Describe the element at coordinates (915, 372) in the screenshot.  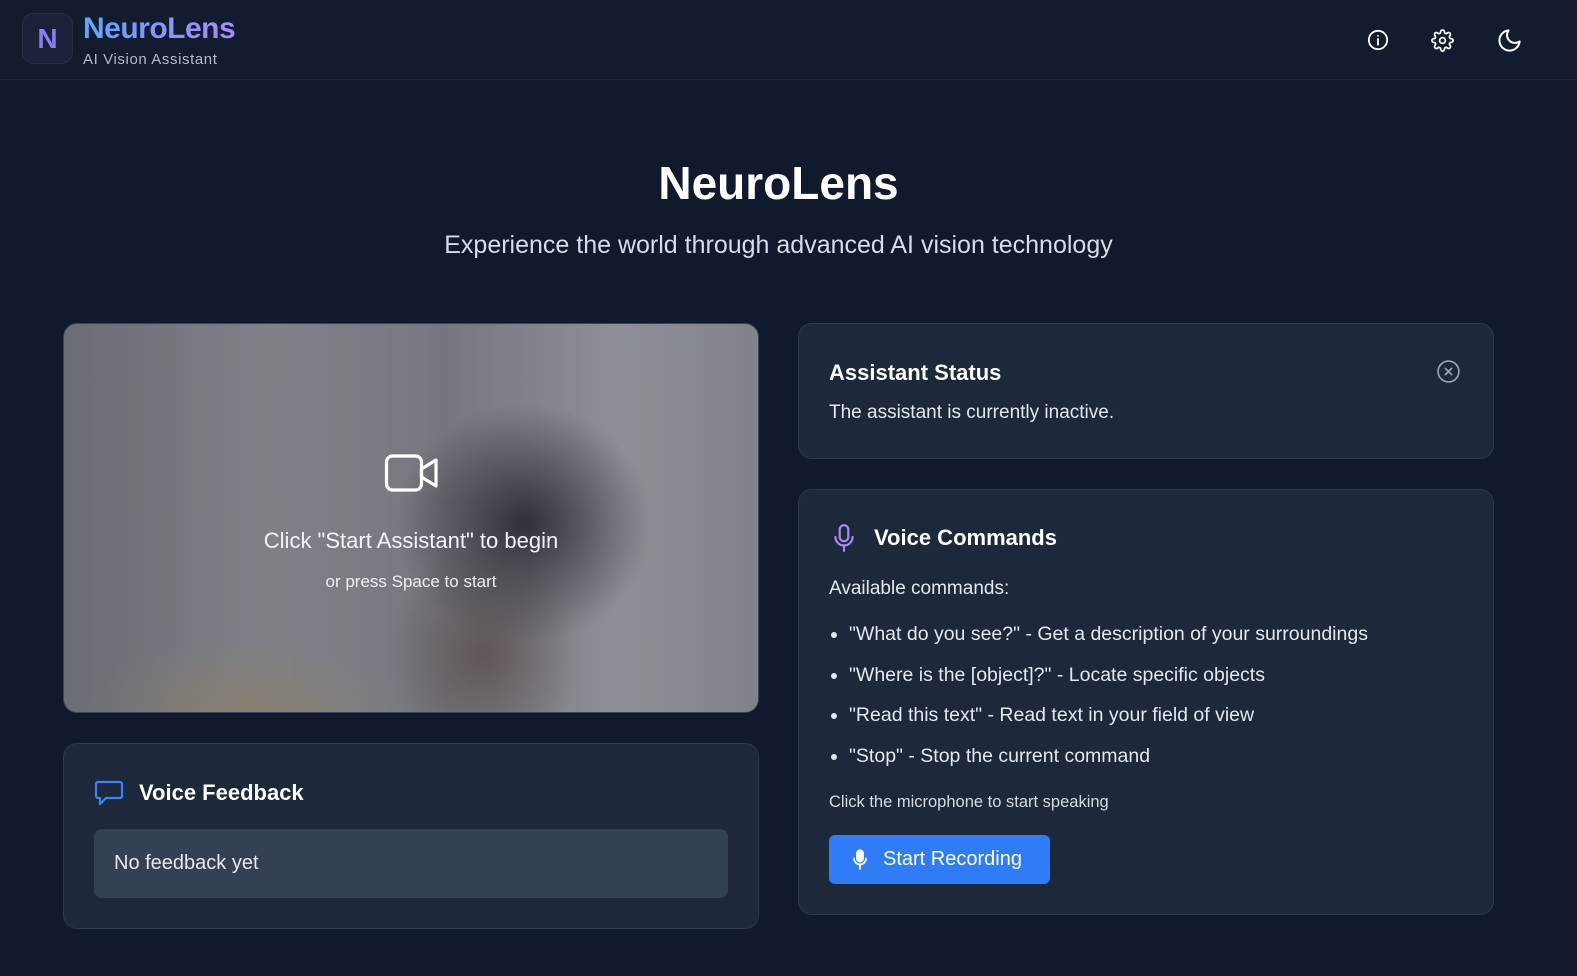
I see `assistant-status-title: Assistant Status` at that location.